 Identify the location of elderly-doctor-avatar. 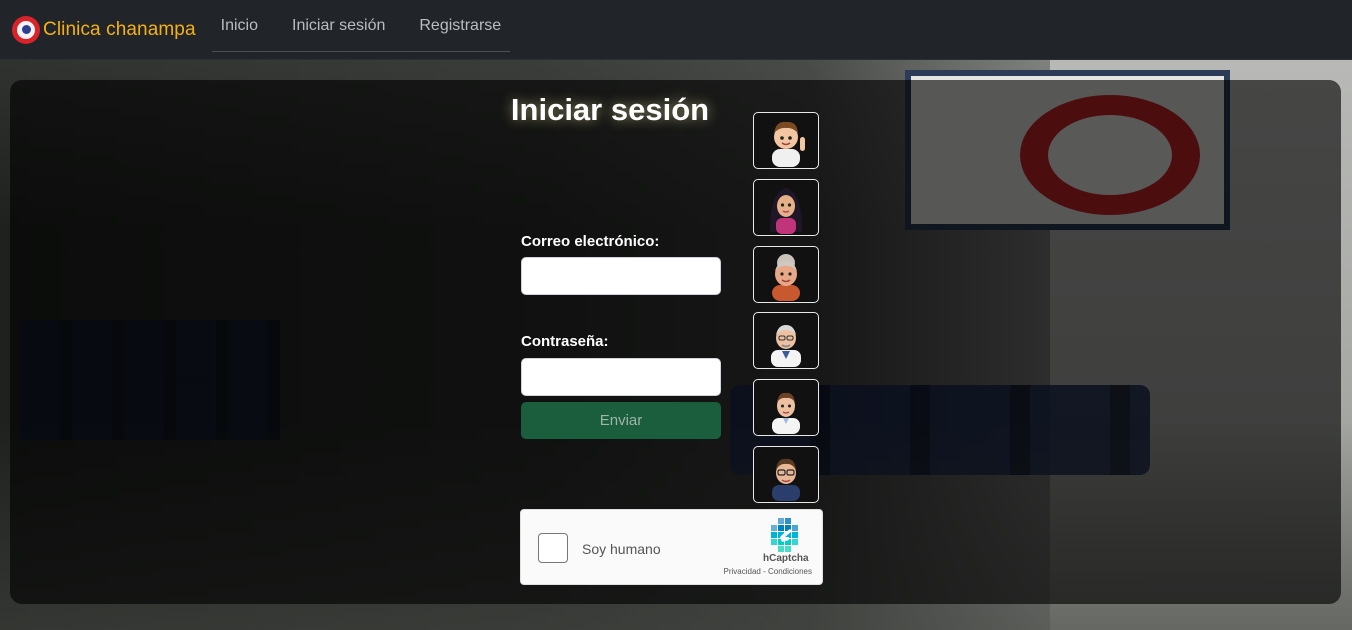
(786, 340).